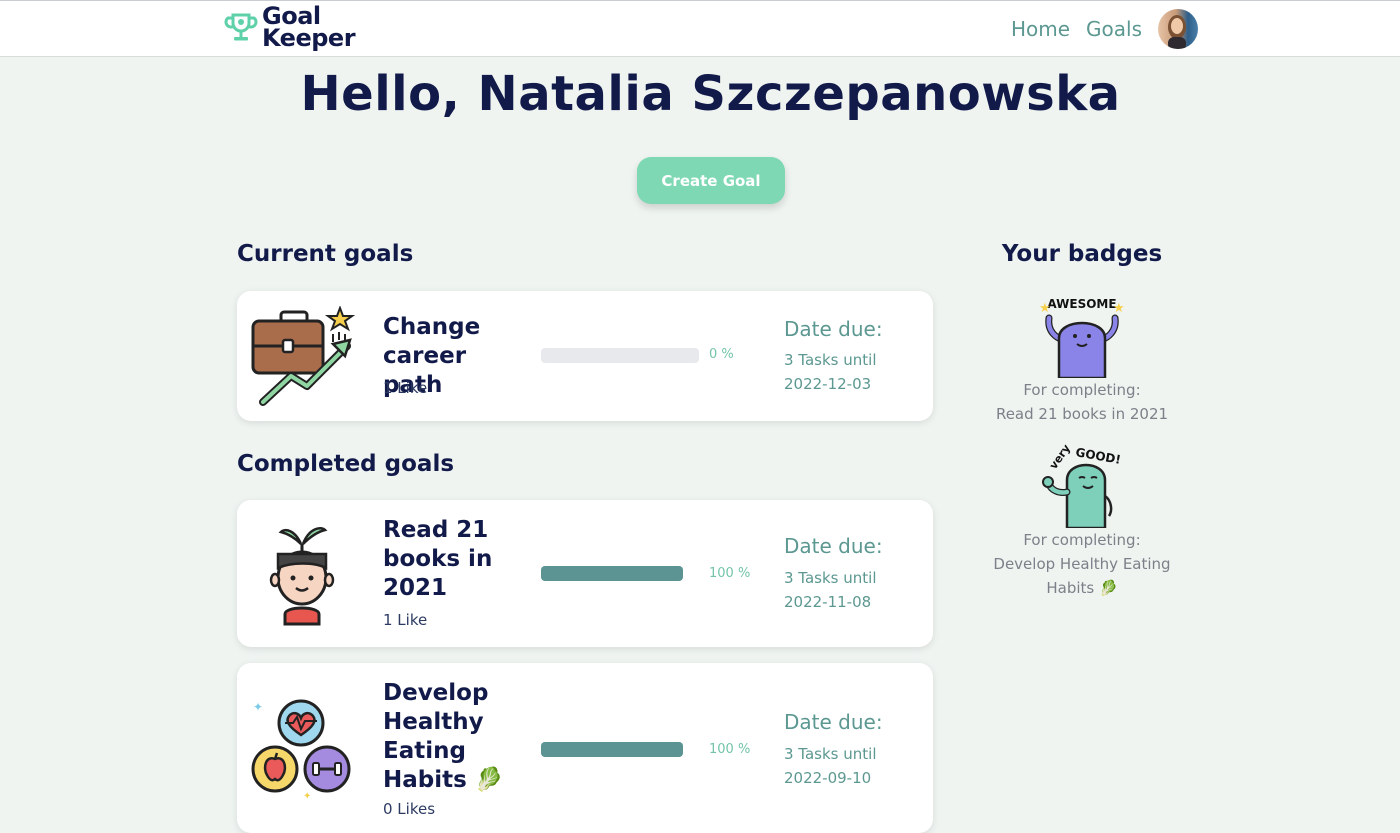  Describe the element at coordinates (830, 372) in the screenshot. I see `goal-due-value: 3 Tasks until 2022-12-03` at that location.